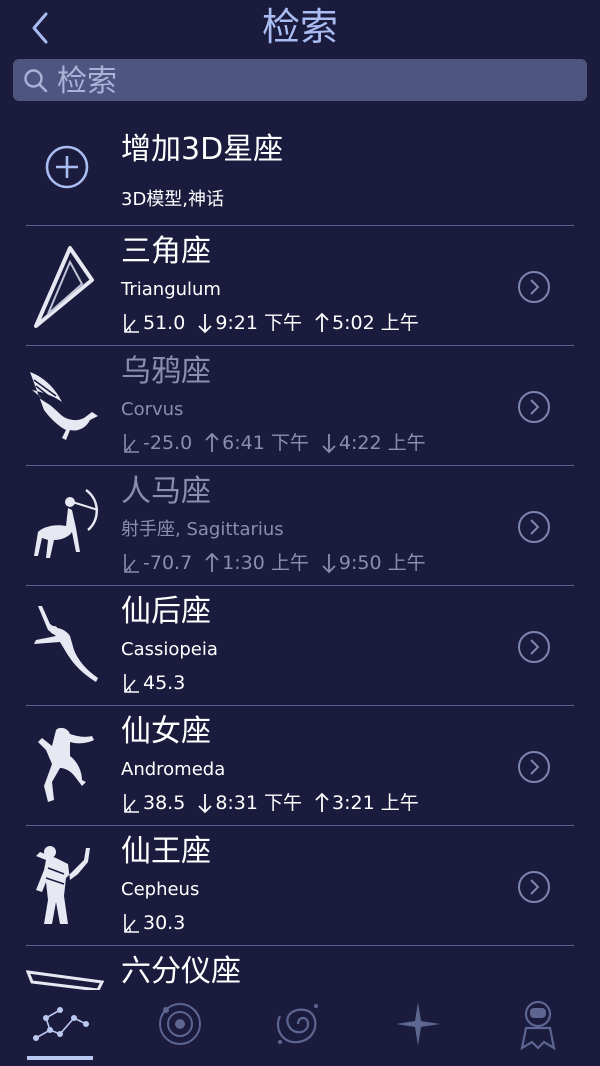 The image size is (600, 1066). I want to click on altitude-value: 30.3, so click(164, 923).